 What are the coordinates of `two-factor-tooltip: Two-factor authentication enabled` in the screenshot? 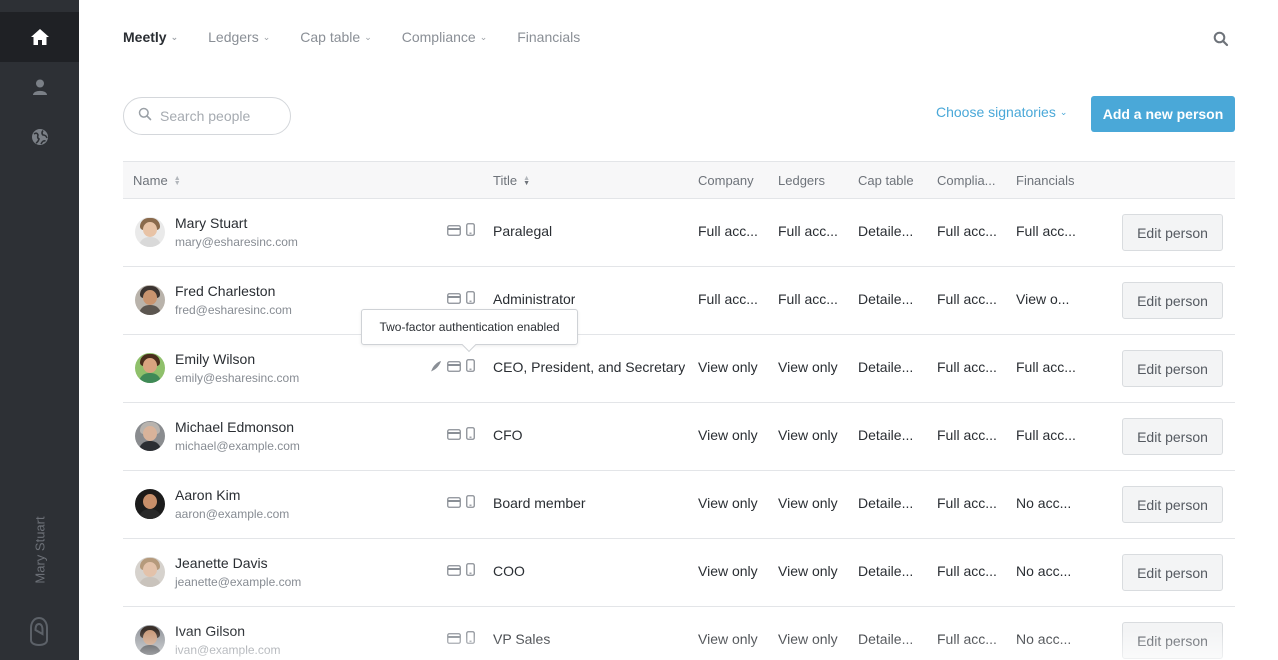 It's located at (469, 331).